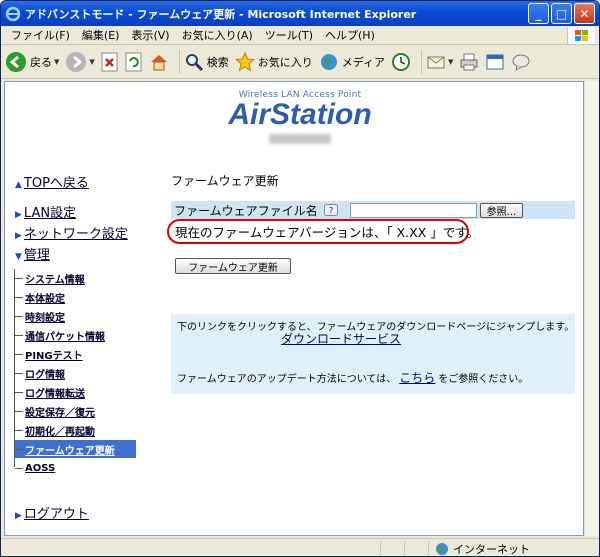 The height and width of the screenshot is (557, 600). What do you see at coordinates (300, 139) in the screenshot?
I see `model-name-blurred` at bounding box center [300, 139].